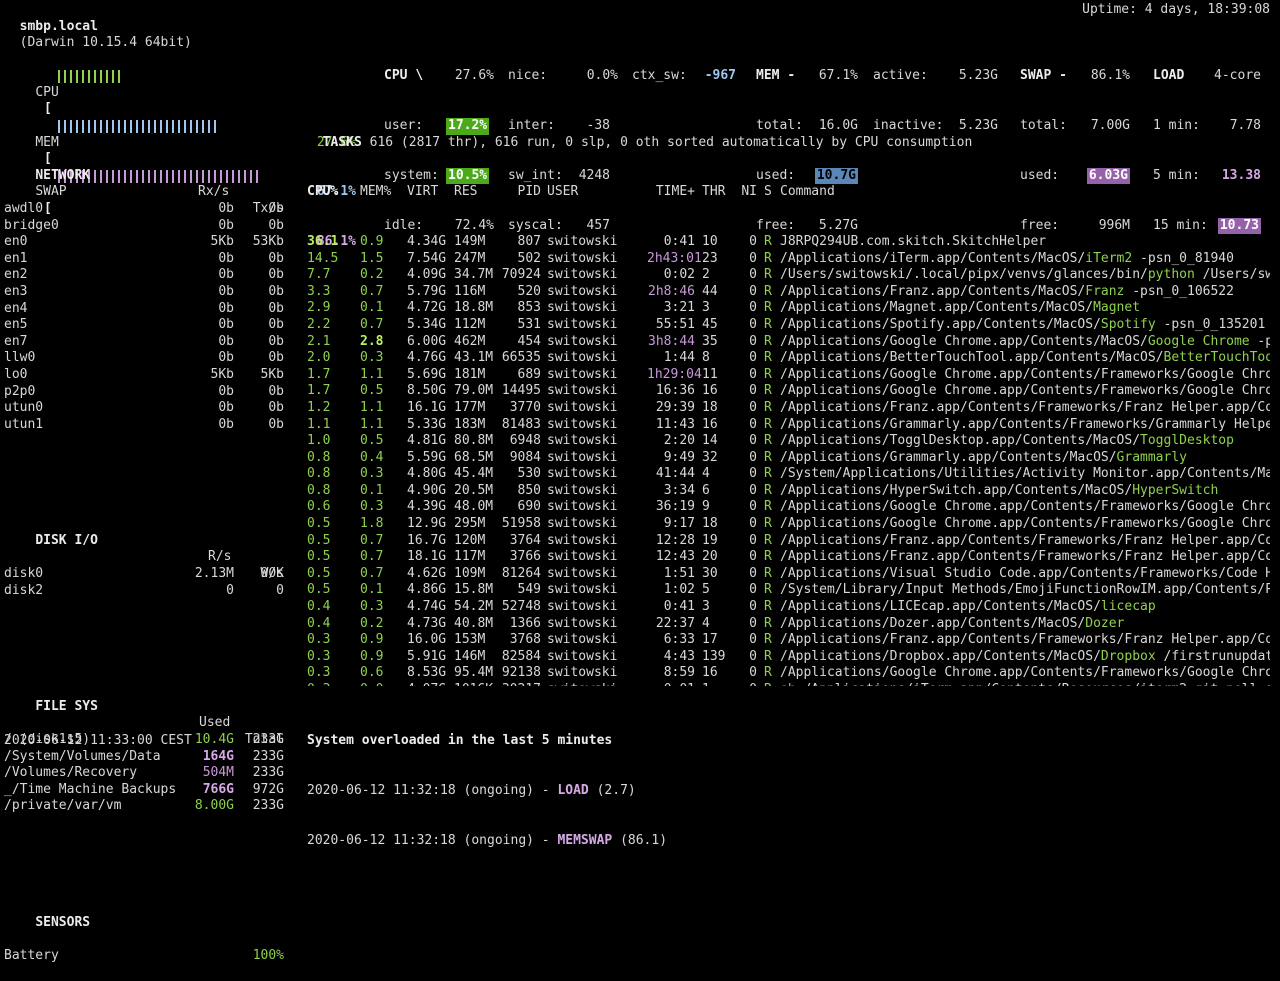 The height and width of the screenshot is (981, 1280). I want to click on process-pid: 3770, so click(517, 408).